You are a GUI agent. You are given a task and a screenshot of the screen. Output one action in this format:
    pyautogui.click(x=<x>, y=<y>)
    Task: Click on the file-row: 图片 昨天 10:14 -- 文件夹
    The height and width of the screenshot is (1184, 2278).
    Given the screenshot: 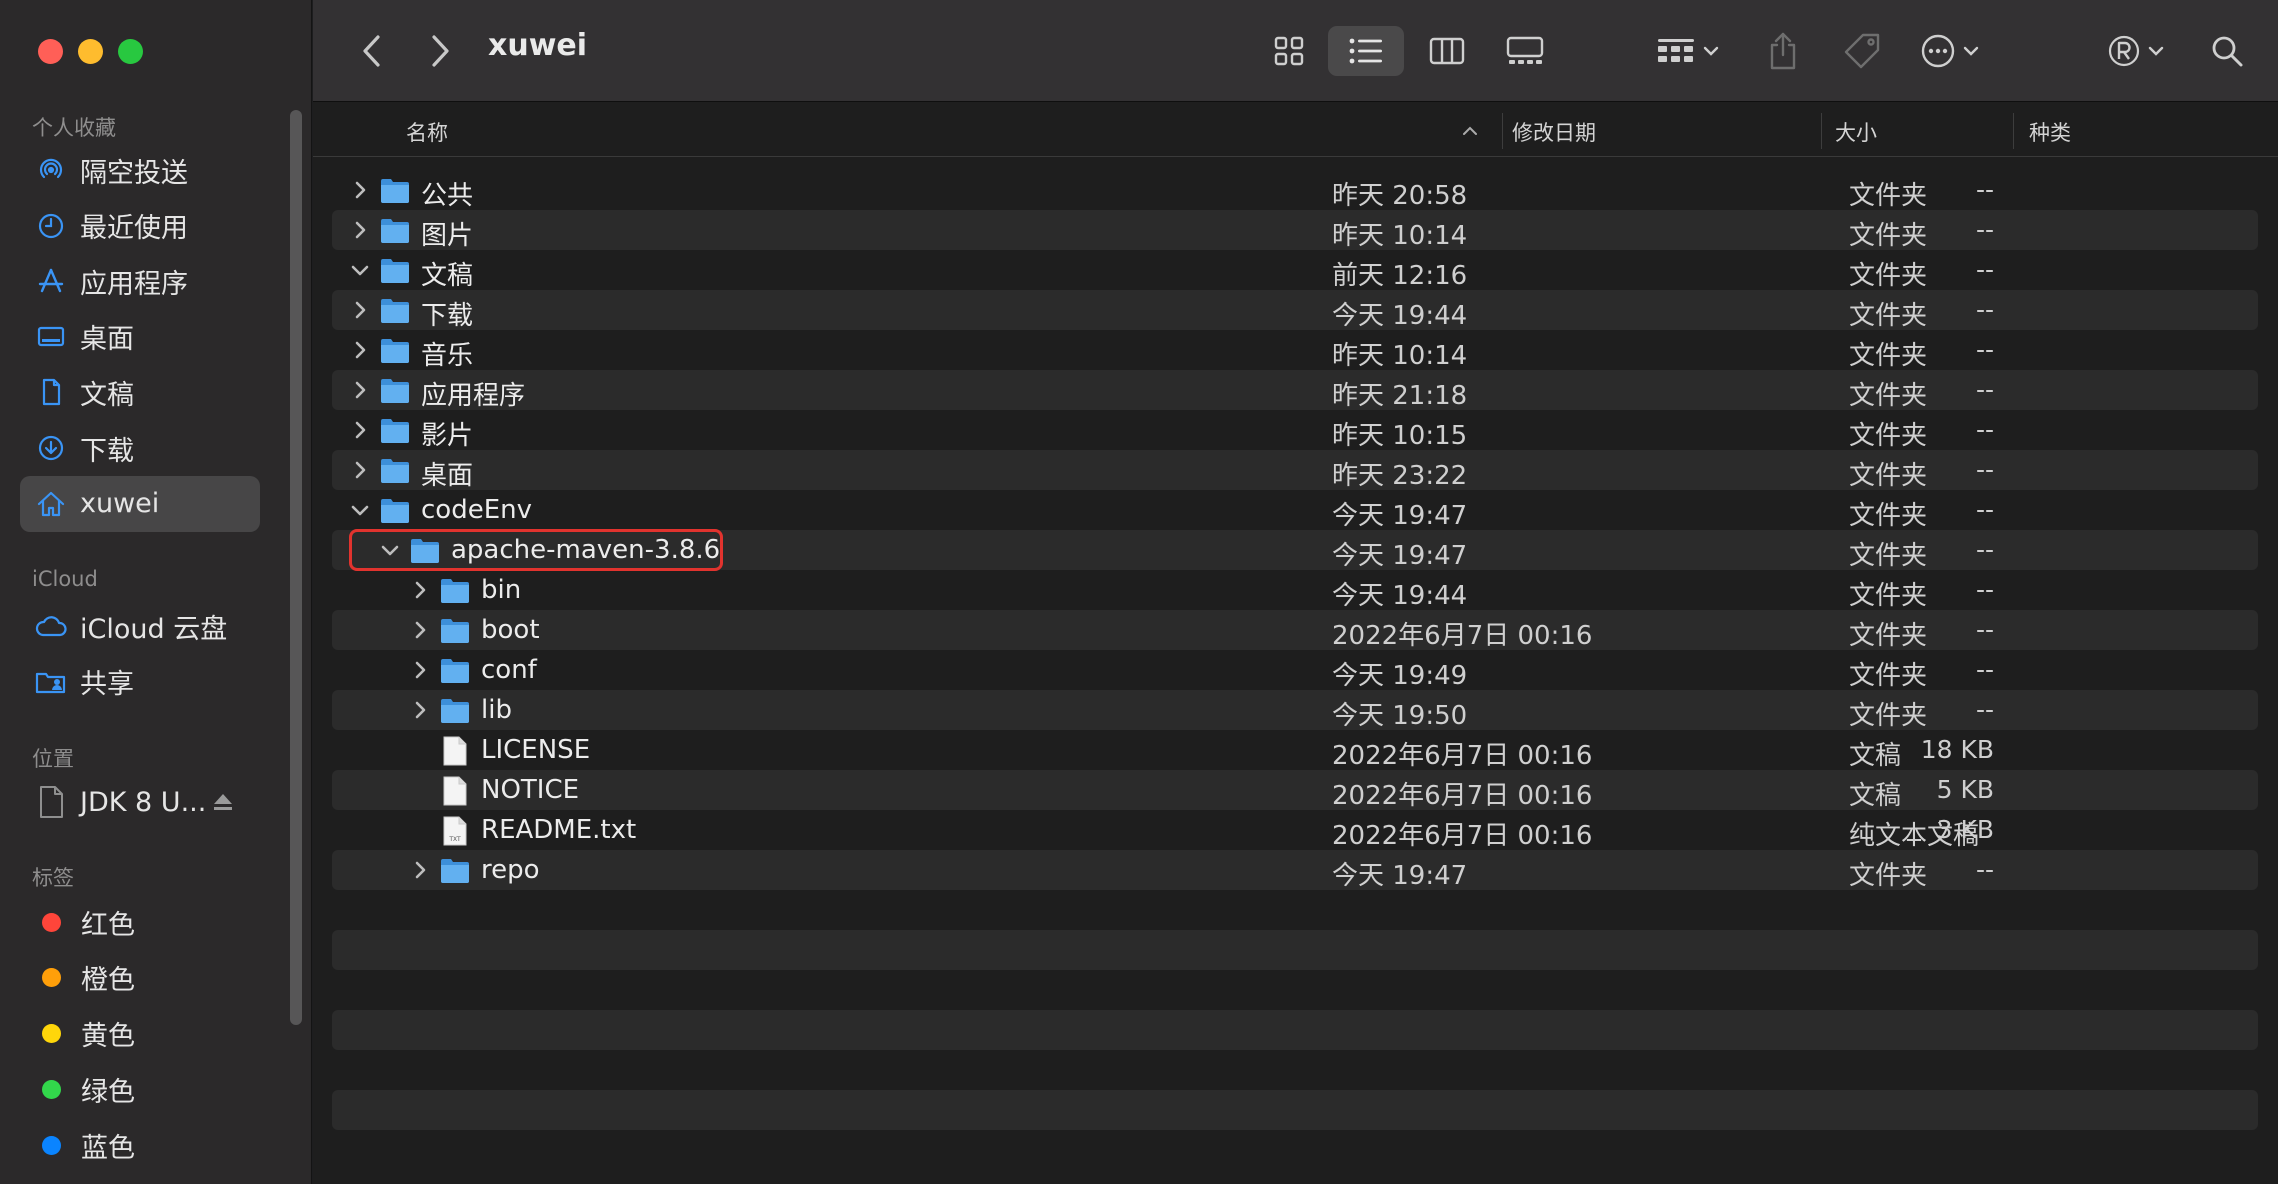 What is the action you would take?
    pyautogui.click(x=1295, y=230)
    